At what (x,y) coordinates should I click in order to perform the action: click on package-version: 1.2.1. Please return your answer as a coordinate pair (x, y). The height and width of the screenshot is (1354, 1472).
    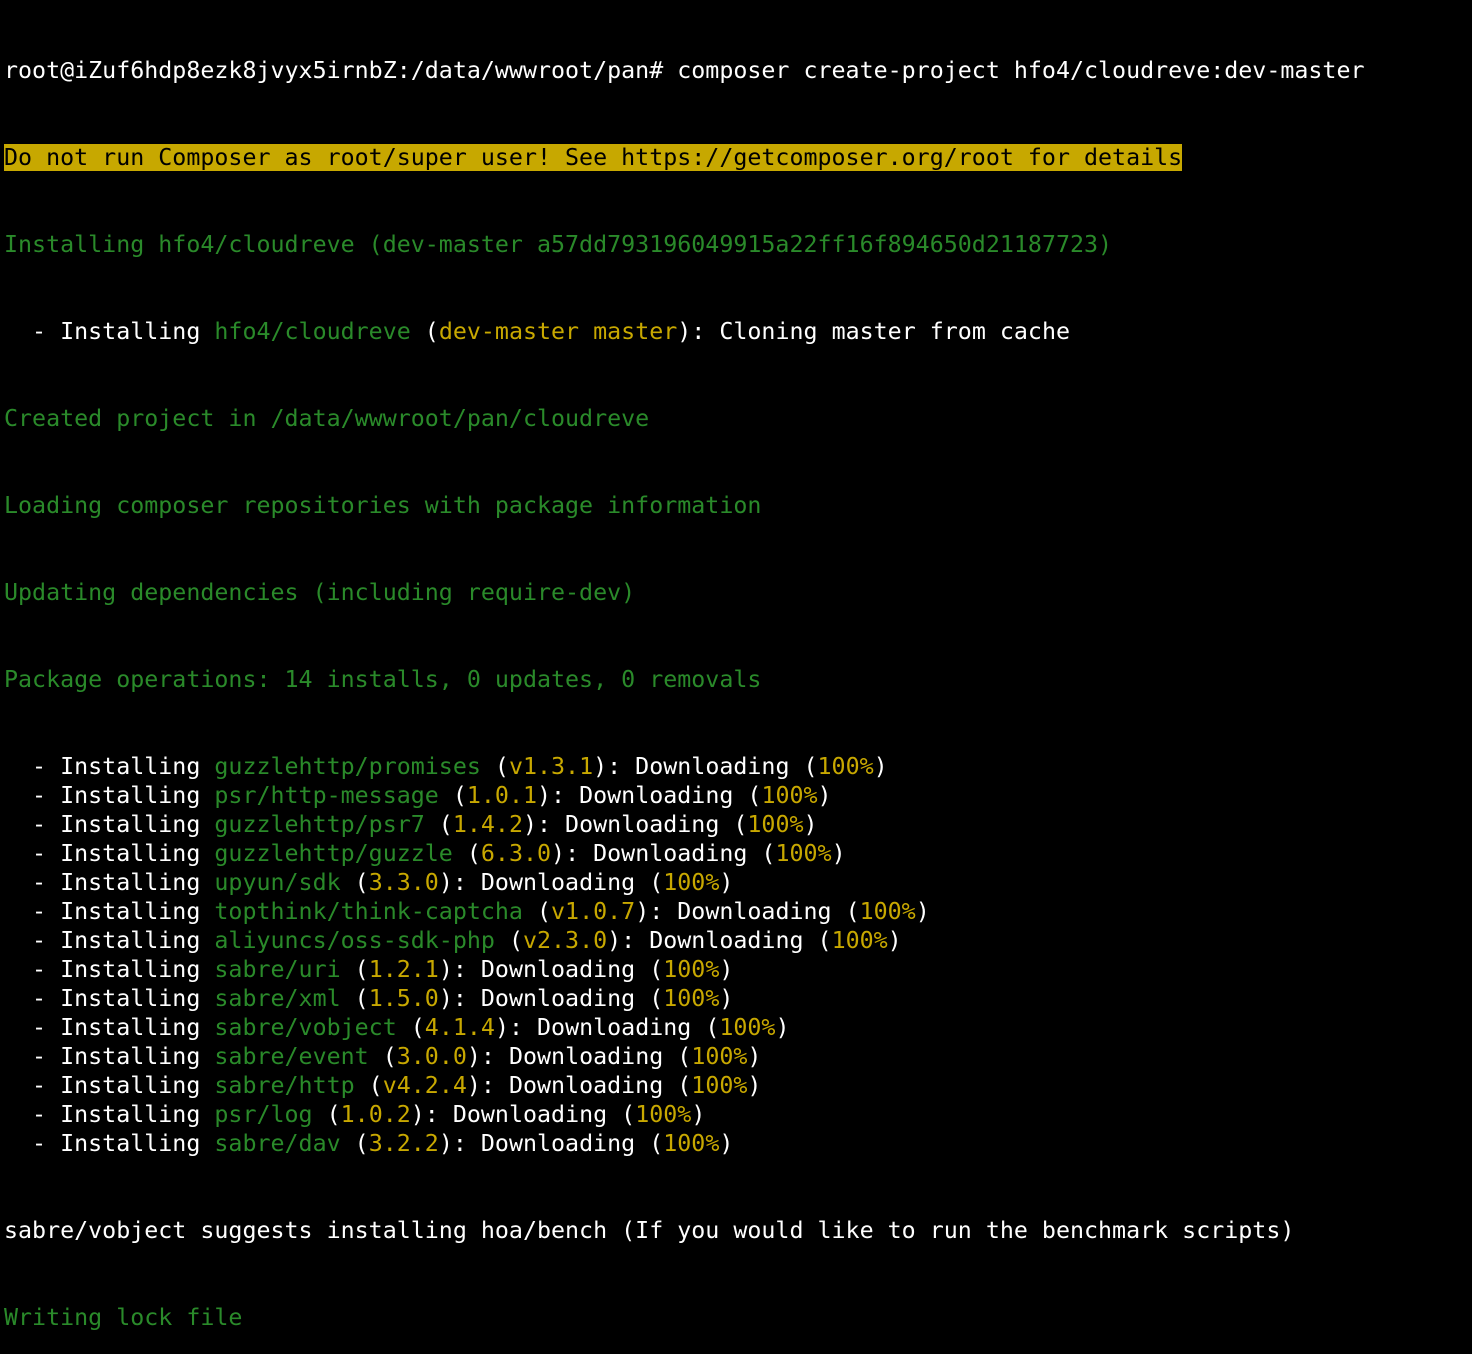
    Looking at the image, I should click on (403, 969).